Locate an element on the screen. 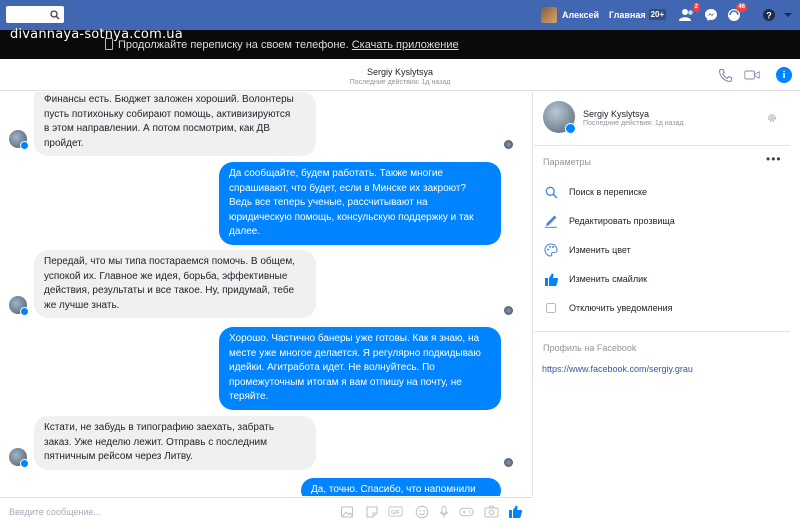 This screenshot has height=526, width=800. more-options-icon: ••• is located at coordinates (774, 159).